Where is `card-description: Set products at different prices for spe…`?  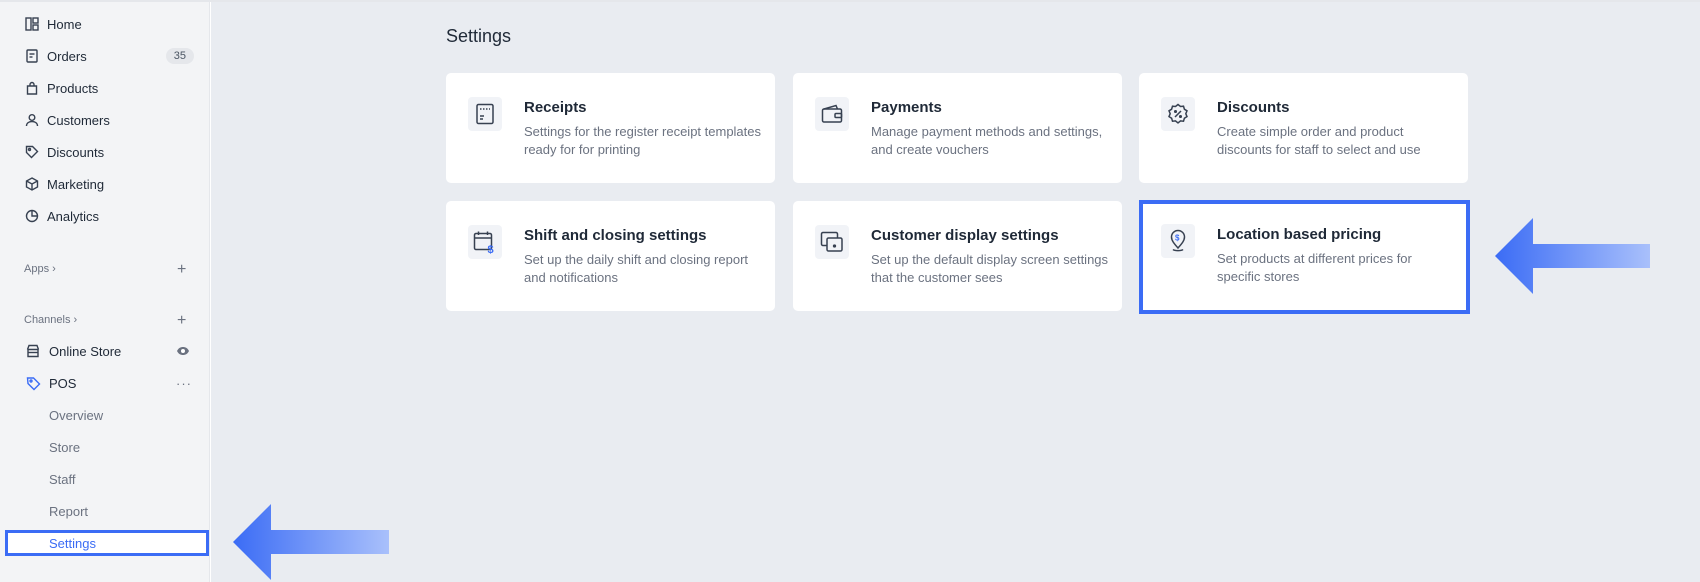 card-description: Set products at different prices for spe… is located at coordinates (1314, 267).